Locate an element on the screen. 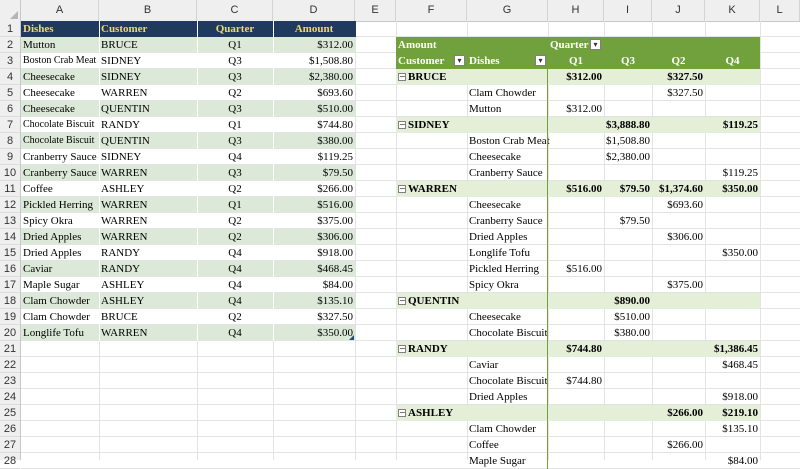 The width and height of the screenshot is (800, 469). row-header-19: 19 is located at coordinates (10, 317).